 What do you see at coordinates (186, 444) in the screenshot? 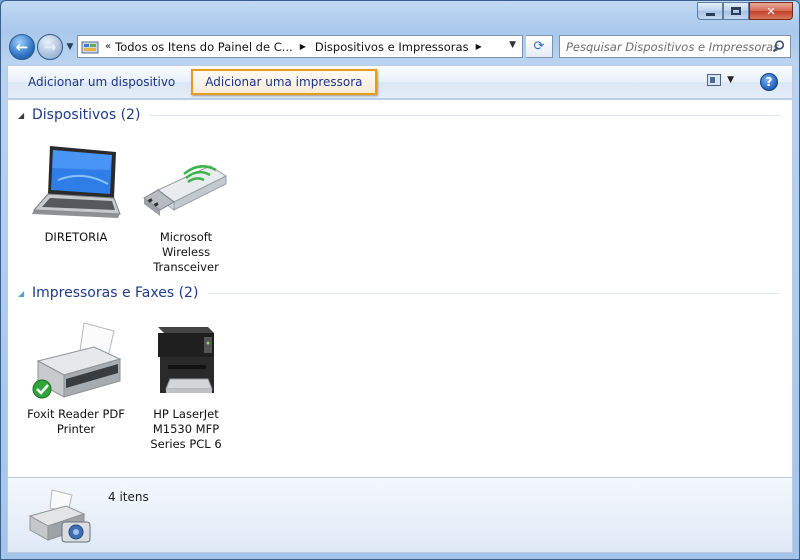
I see `device-label-line: Series PCL 6` at bounding box center [186, 444].